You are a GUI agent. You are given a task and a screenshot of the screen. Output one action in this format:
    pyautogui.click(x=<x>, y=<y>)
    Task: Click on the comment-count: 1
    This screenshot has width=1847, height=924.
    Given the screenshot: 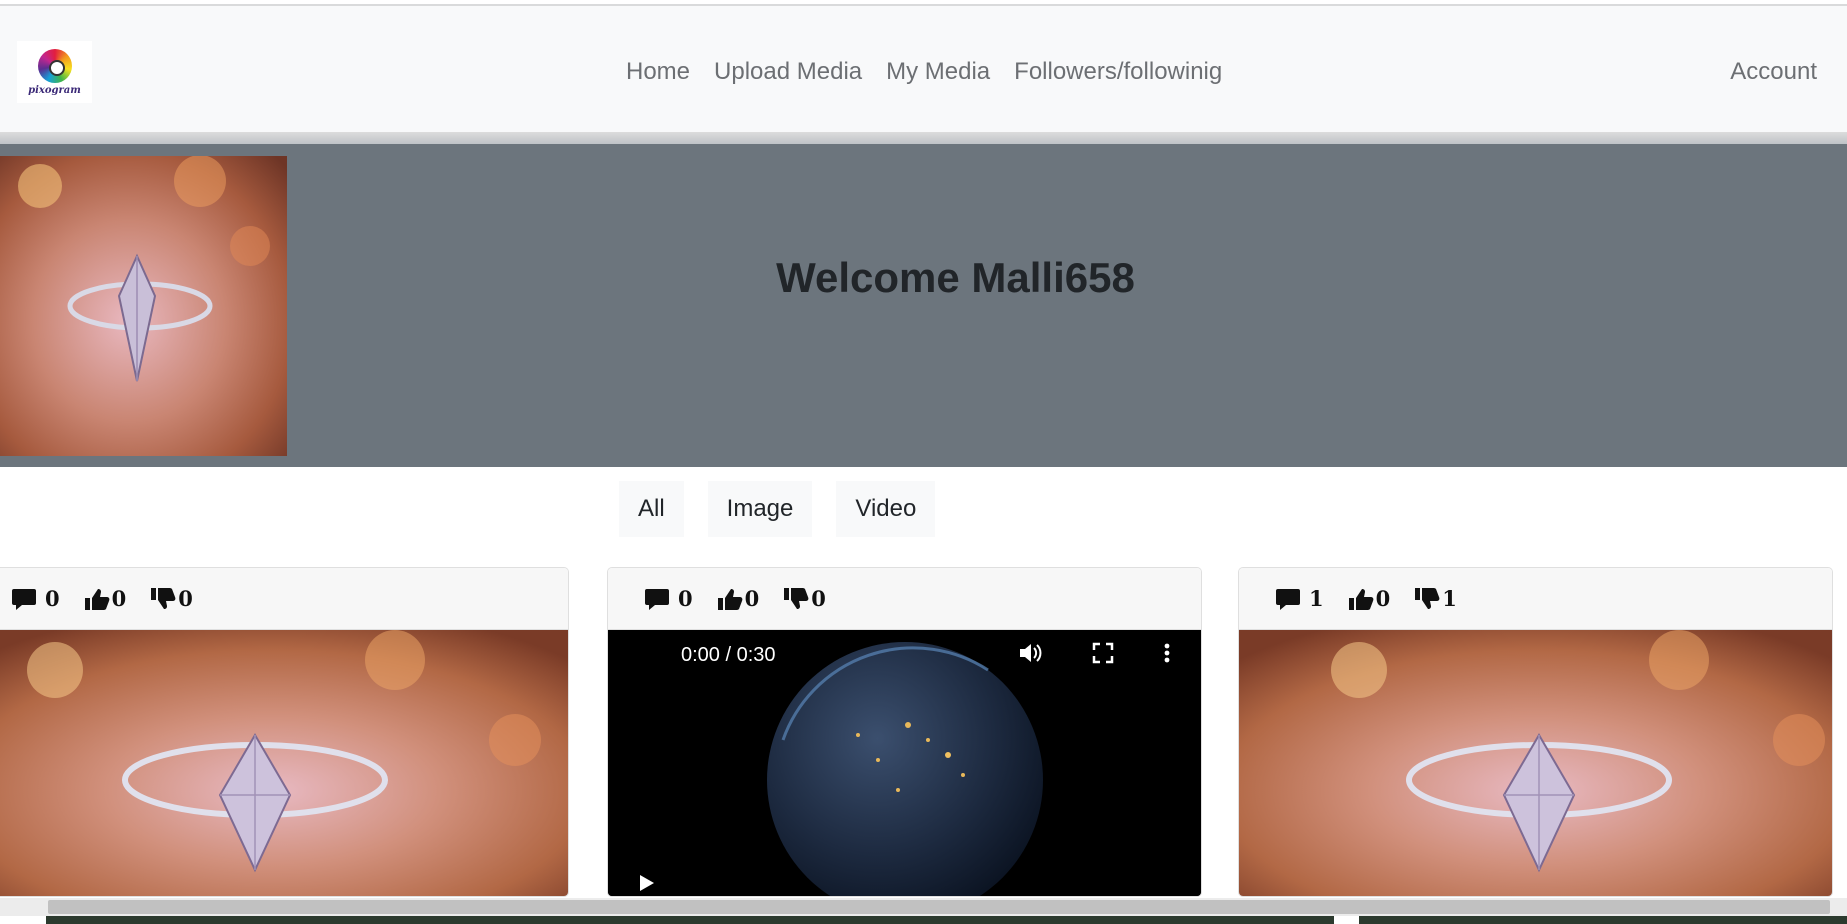 What is the action you would take?
    pyautogui.click(x=1316, y=598)
    